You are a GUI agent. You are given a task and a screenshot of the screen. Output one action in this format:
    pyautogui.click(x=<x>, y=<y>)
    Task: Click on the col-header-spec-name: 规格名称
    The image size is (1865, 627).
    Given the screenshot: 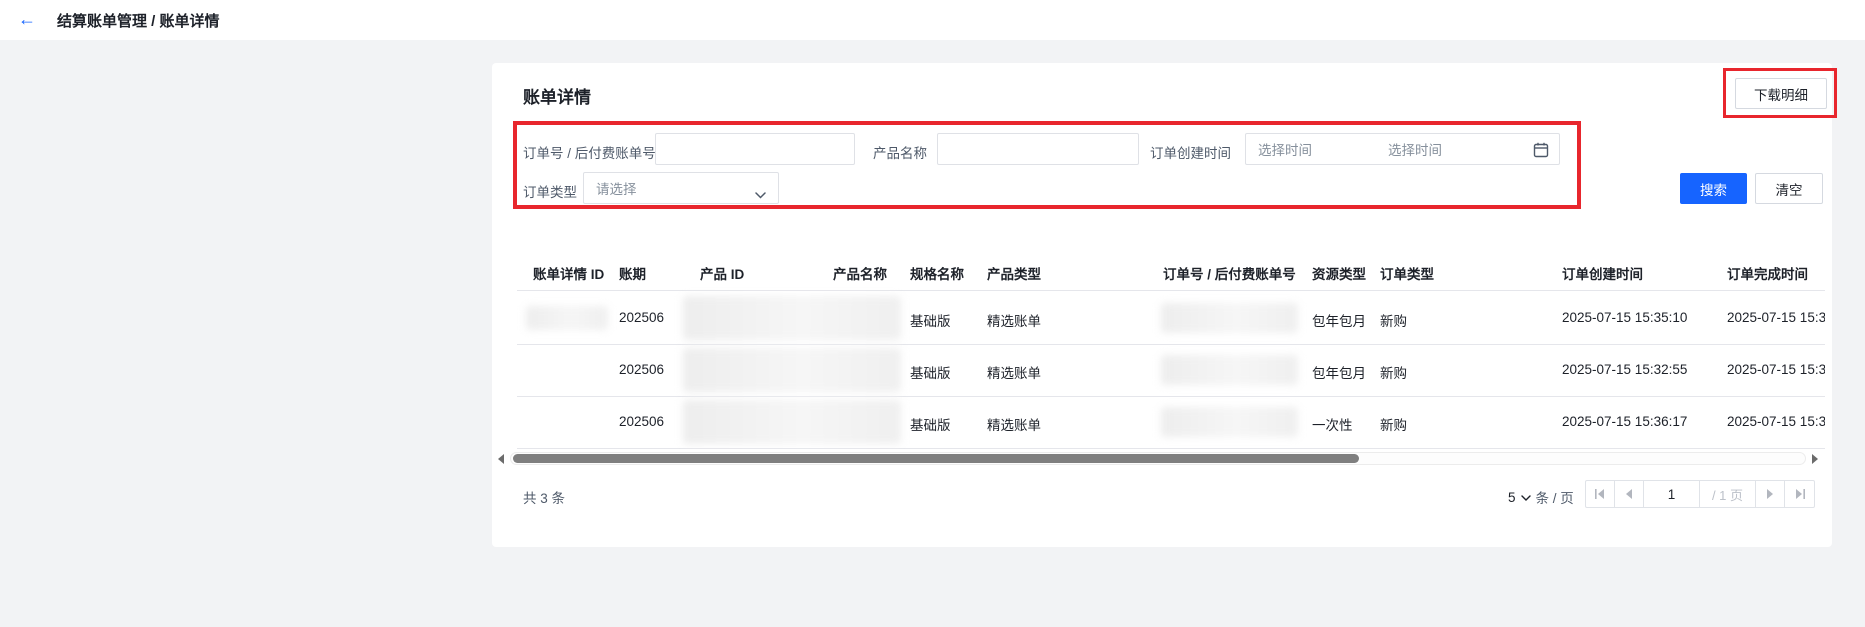 What is the action you would take?
    pyautogui.click(x=937, y=274)
    